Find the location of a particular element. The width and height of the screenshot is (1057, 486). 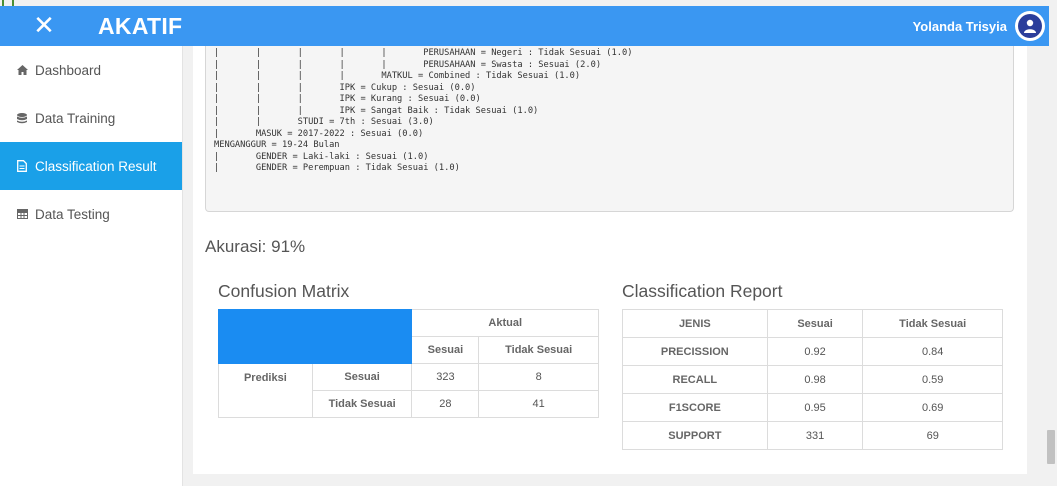

table-row: F1SCORE 0.95 0.69 is located at coordinates (812, 407).